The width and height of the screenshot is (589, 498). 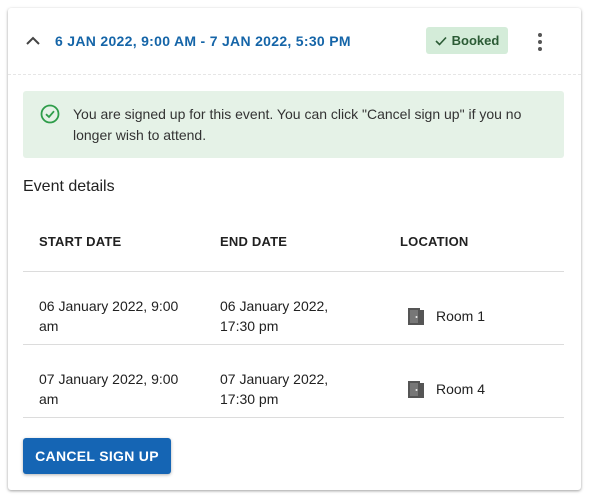 What do you see at coordinates (274, 316) in the screenshot?
I see `row-end-date: 06 January 2022, 17:30 pm` at bounding box center [274, 316].